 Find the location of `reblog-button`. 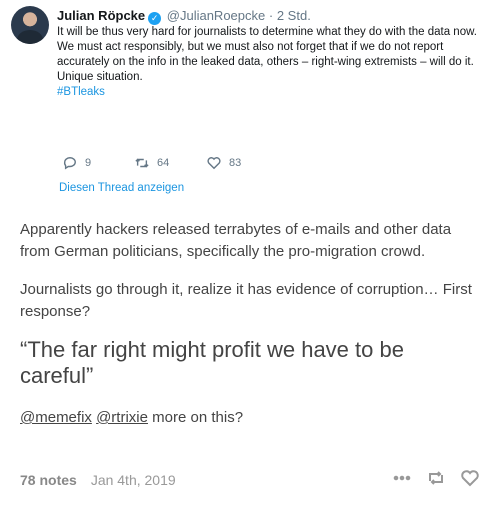

reblog-button is located at coordinates (436, 478).